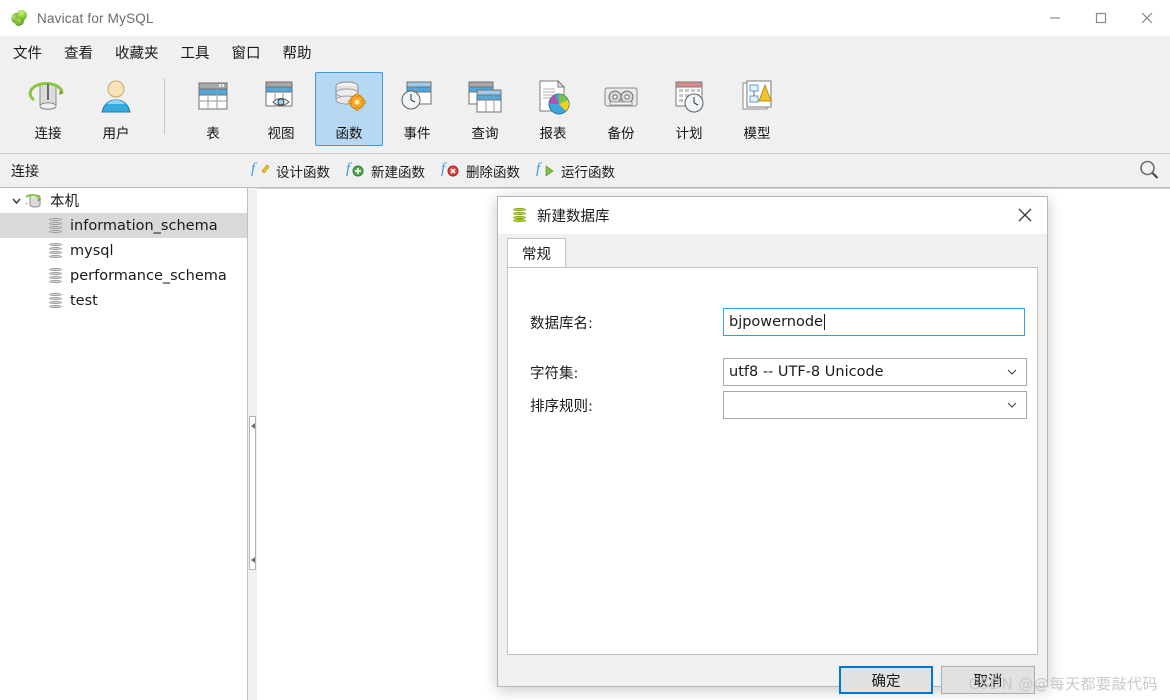 This screenshot has width=1170, height=700. I want to click on field-row-charset: 字符集:, so click(554, 372).